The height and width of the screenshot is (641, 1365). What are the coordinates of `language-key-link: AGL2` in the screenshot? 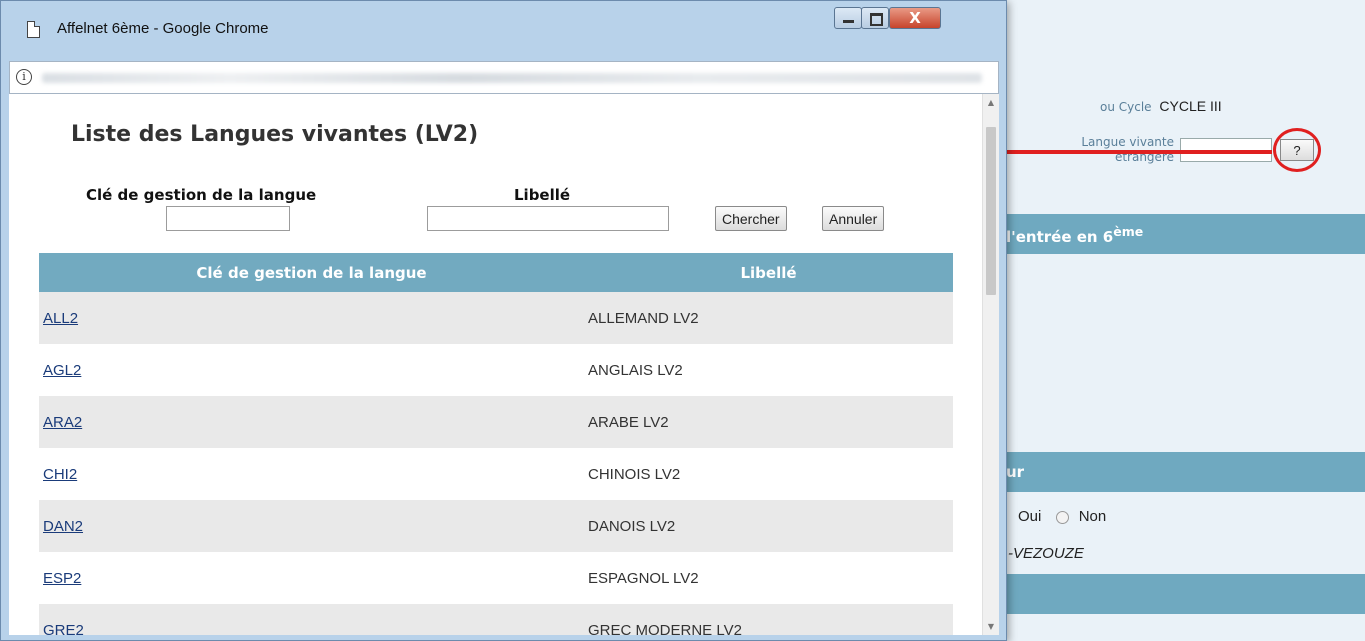 It's located at (62, 370).